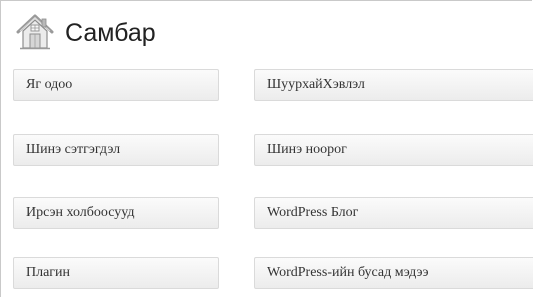 The height and width of the screenshot is (298, 533). I want to click on panel-header: Самбар, so click(85, 32).